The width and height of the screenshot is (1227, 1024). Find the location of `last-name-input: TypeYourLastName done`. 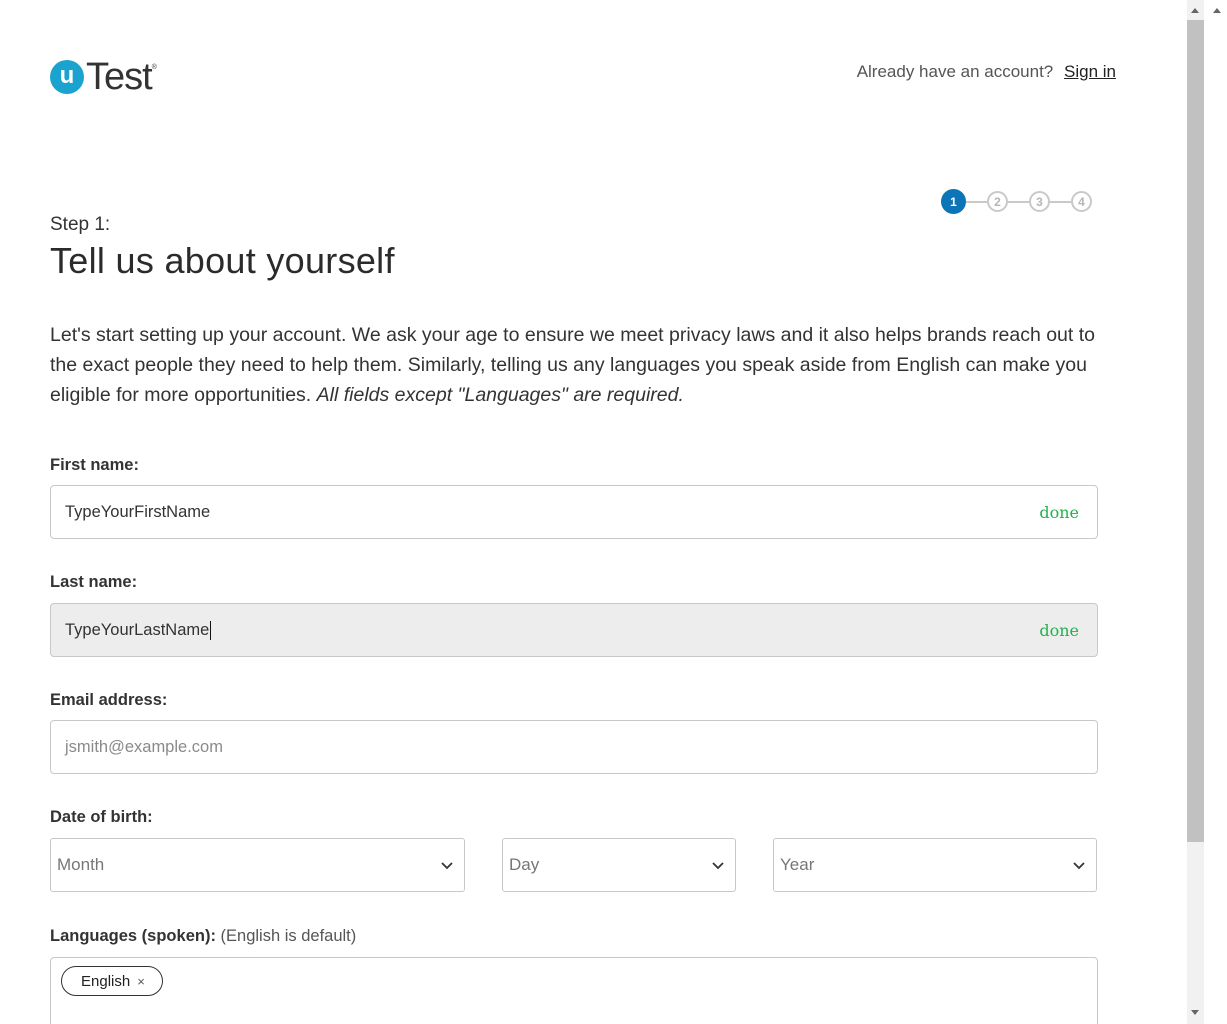

last-name-input: TypeYourLastName done is located at coordinates (574, 630).